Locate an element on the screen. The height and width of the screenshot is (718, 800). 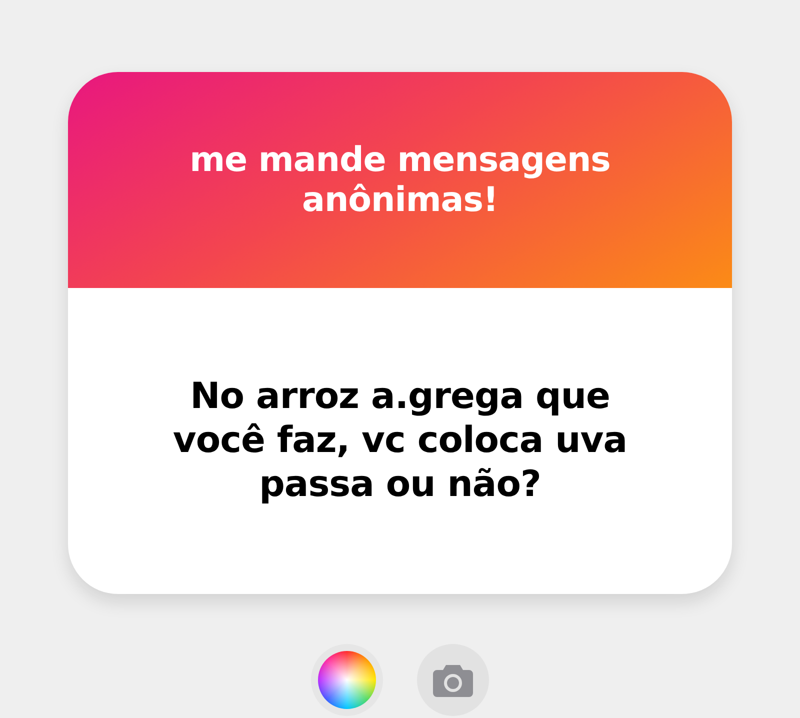
camera-icon is located at coordinates (453, 680).